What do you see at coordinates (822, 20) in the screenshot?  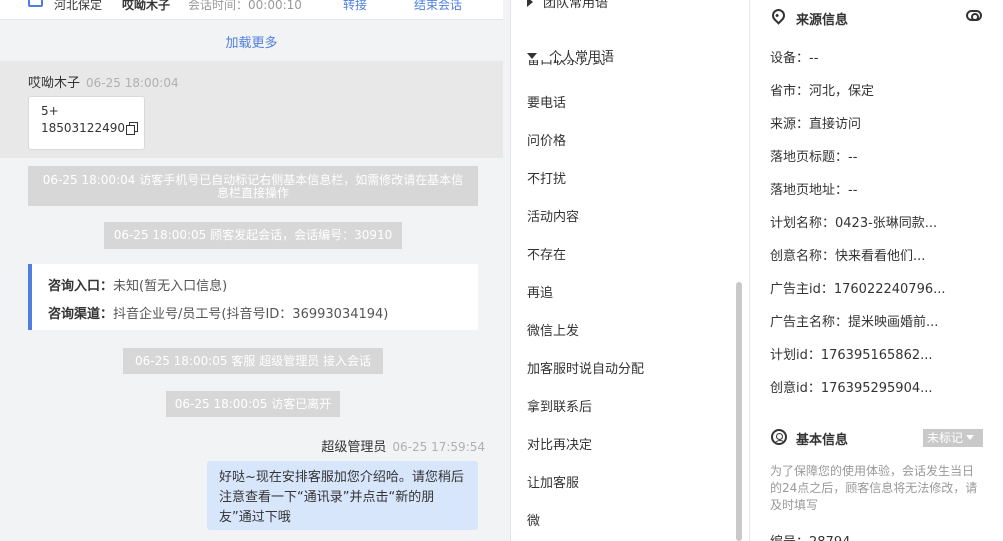 I see `source-info-title: 来源信息` at bounding box center [822, 20].